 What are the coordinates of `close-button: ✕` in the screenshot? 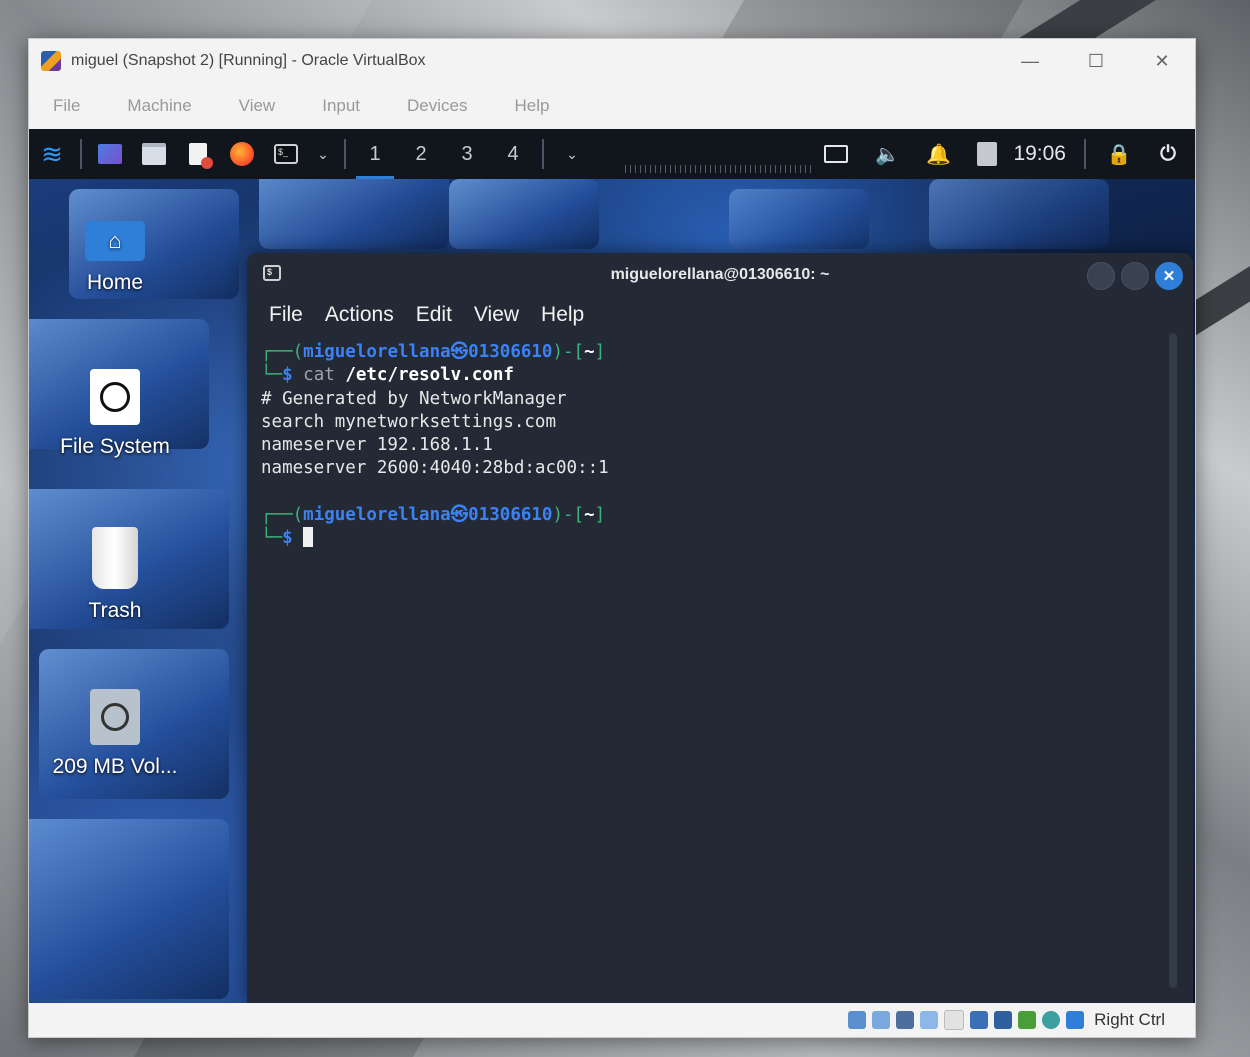 It's located at (1162, 61).